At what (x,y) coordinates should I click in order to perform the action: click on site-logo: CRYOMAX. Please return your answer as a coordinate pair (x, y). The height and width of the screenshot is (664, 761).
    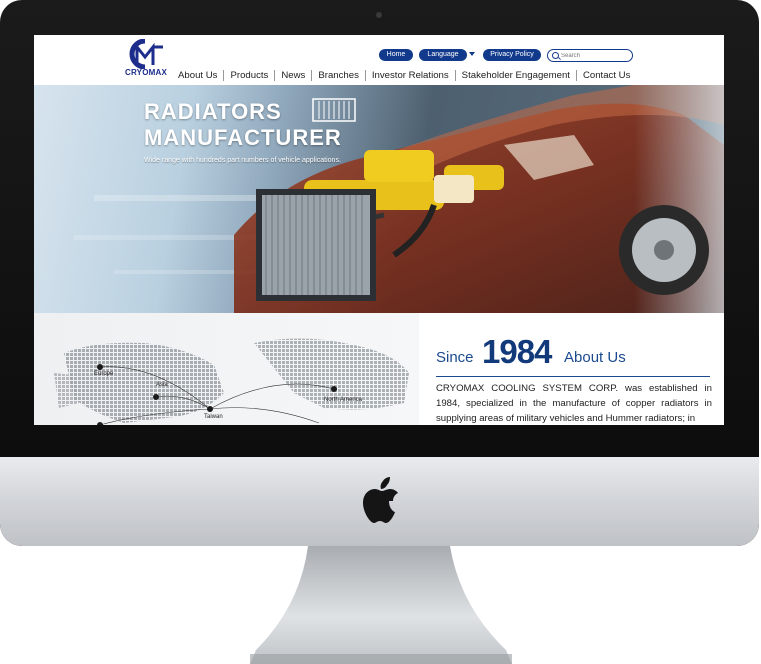
    Looking at the image, I should click on (146, 60).